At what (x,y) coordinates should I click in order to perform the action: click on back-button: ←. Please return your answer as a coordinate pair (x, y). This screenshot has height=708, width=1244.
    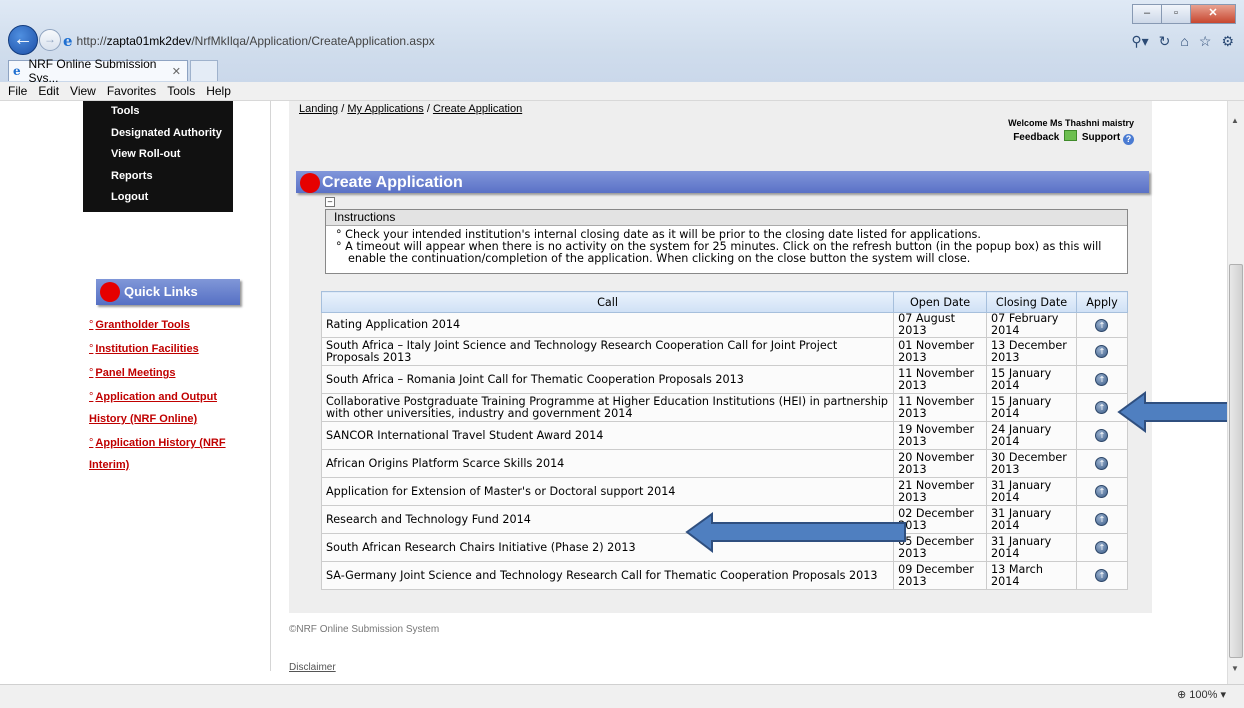
    Looking at the image, I should click on (23, 40).